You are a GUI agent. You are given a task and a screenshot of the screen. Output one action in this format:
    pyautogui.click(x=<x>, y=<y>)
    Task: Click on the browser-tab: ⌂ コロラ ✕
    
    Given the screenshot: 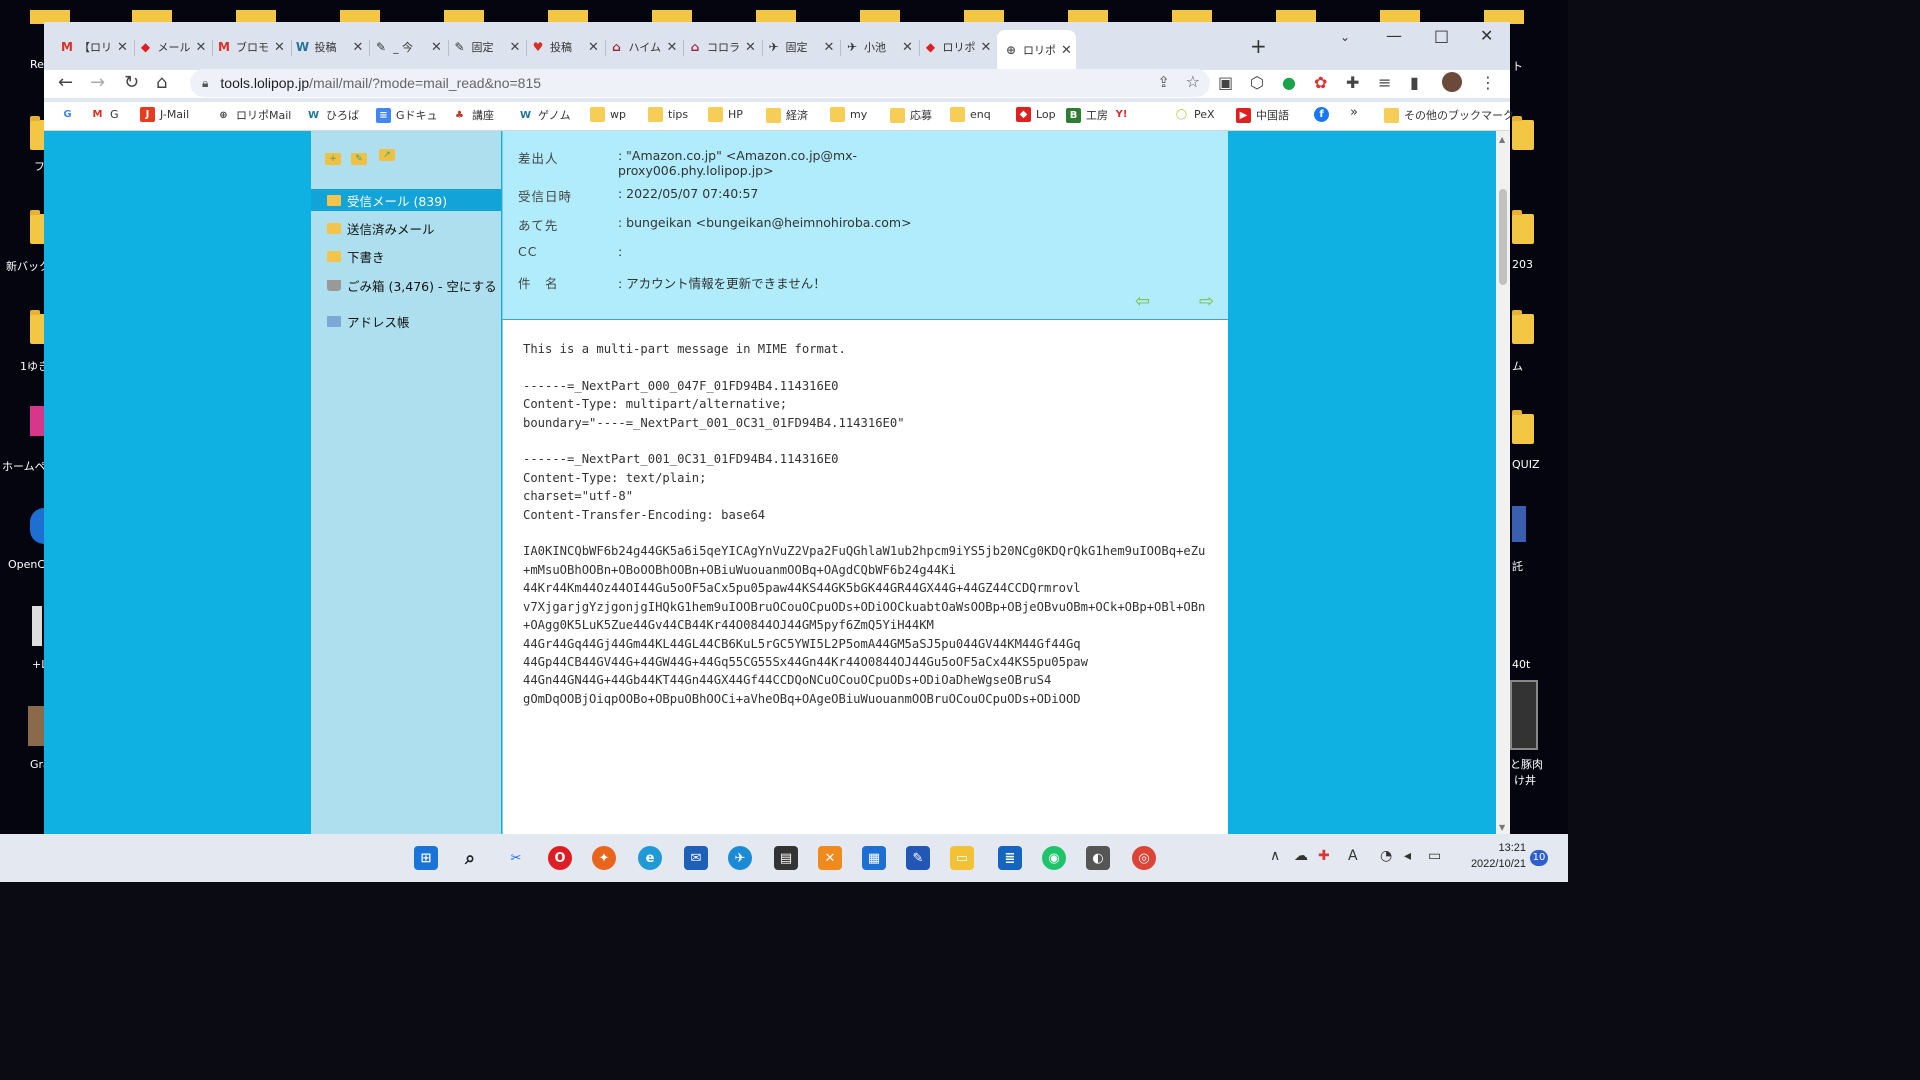 What is the action you would take?
    pyautogui.click(x=723, y=47)
    